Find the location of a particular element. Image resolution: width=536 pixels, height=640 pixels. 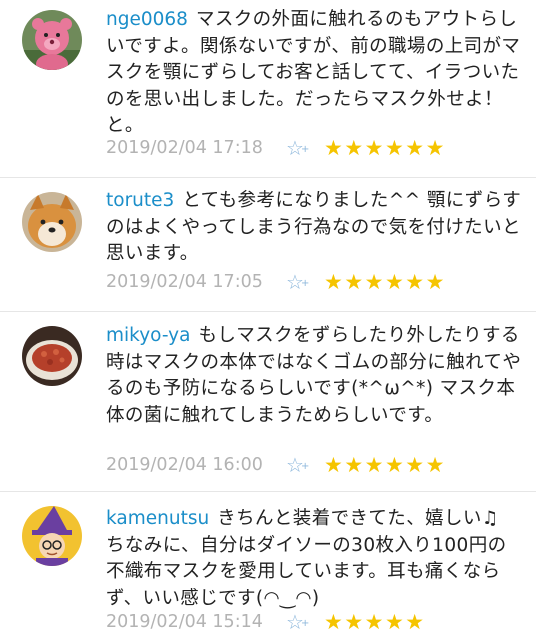

comment-meta: 2019/02/04 17:05 ☆ + ★★★★★★ is located at coordinates (276, 282).